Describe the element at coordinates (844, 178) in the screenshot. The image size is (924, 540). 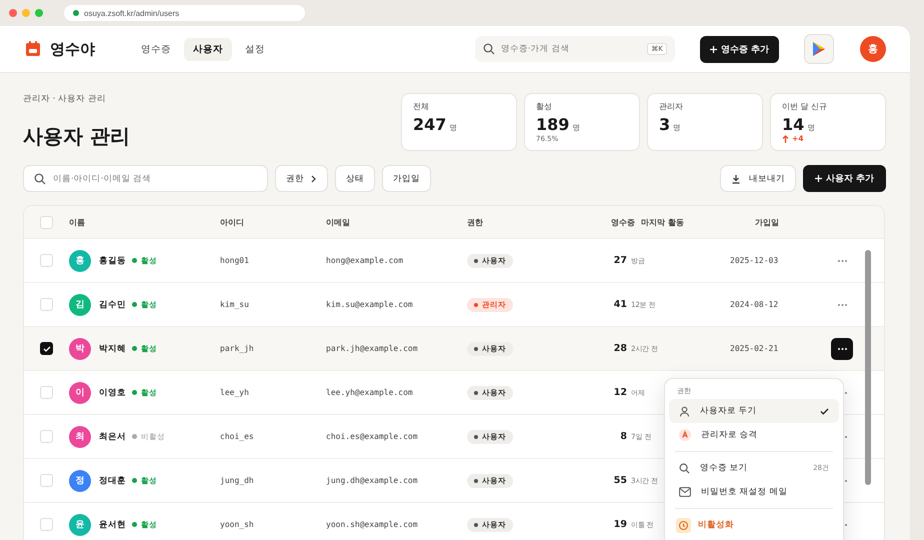
I see `add-user-button: 사용자 추가` at that location.